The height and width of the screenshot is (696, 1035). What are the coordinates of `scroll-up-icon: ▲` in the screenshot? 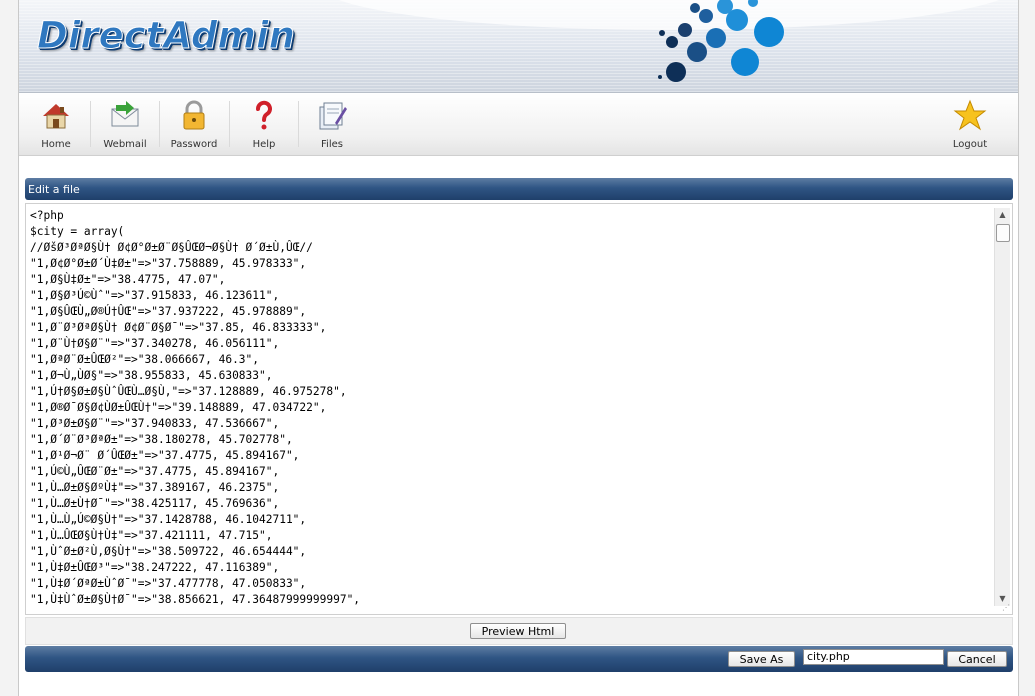 It's located at (1002, 215).